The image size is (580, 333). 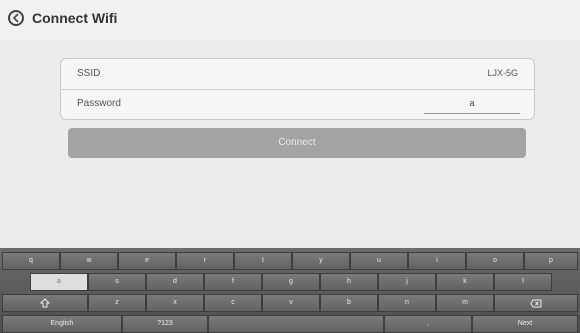 I want to click on key-w: w, so click(x=89, y=261).